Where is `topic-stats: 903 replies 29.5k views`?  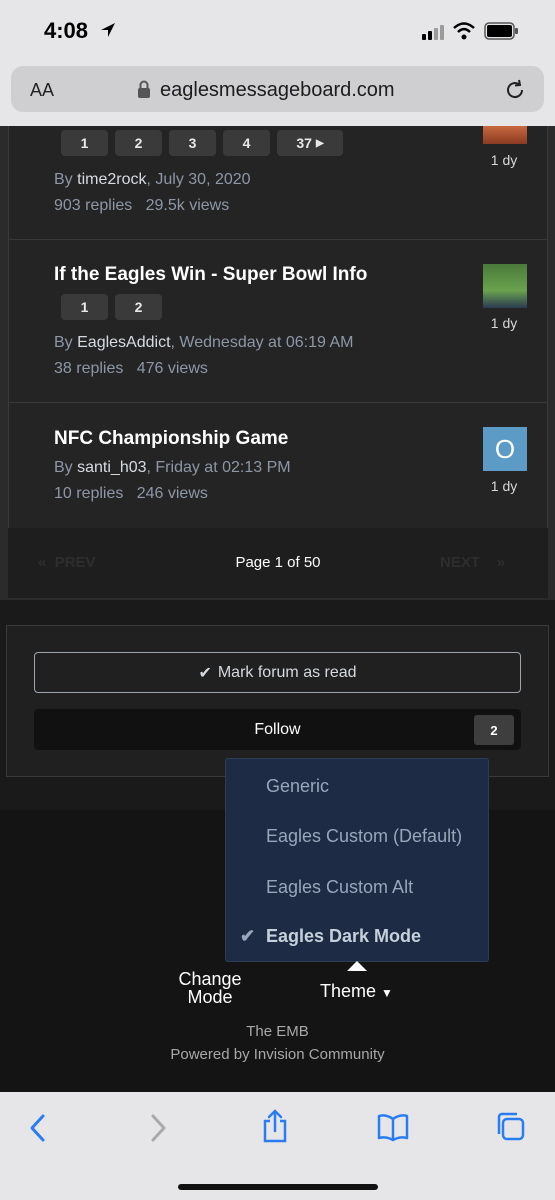 topic-stats: 903 replies 29.5k views is located at coordinates (141, 206).